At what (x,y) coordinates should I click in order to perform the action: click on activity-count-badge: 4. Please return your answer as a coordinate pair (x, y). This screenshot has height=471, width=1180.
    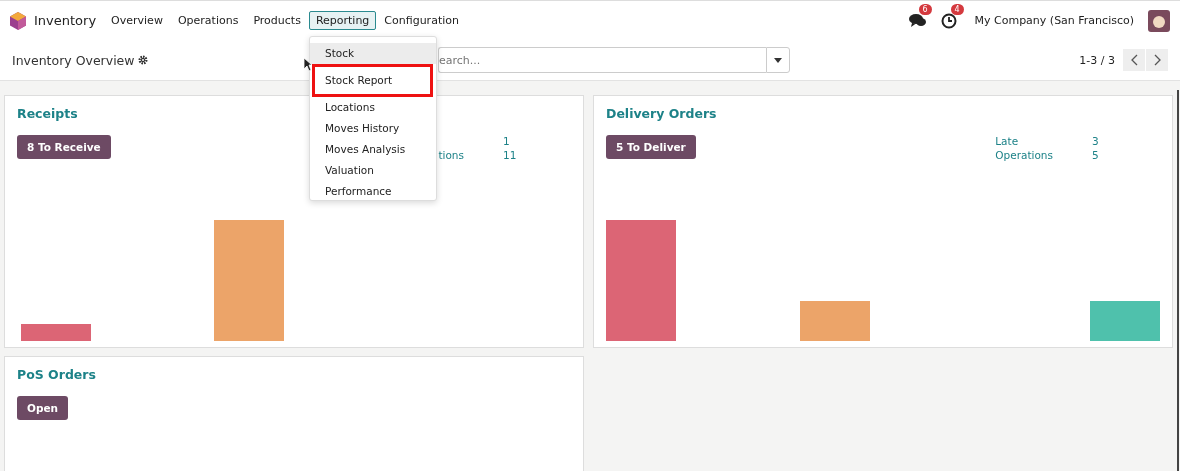
    Looking at the image, I should click on (957, 9).